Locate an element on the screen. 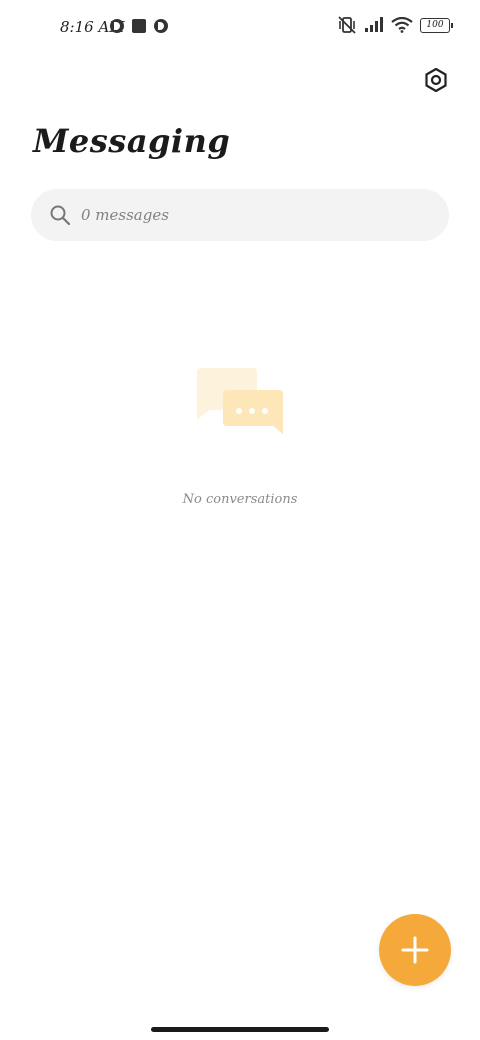  system-icons: 100 is located at coordinates (395, 25).